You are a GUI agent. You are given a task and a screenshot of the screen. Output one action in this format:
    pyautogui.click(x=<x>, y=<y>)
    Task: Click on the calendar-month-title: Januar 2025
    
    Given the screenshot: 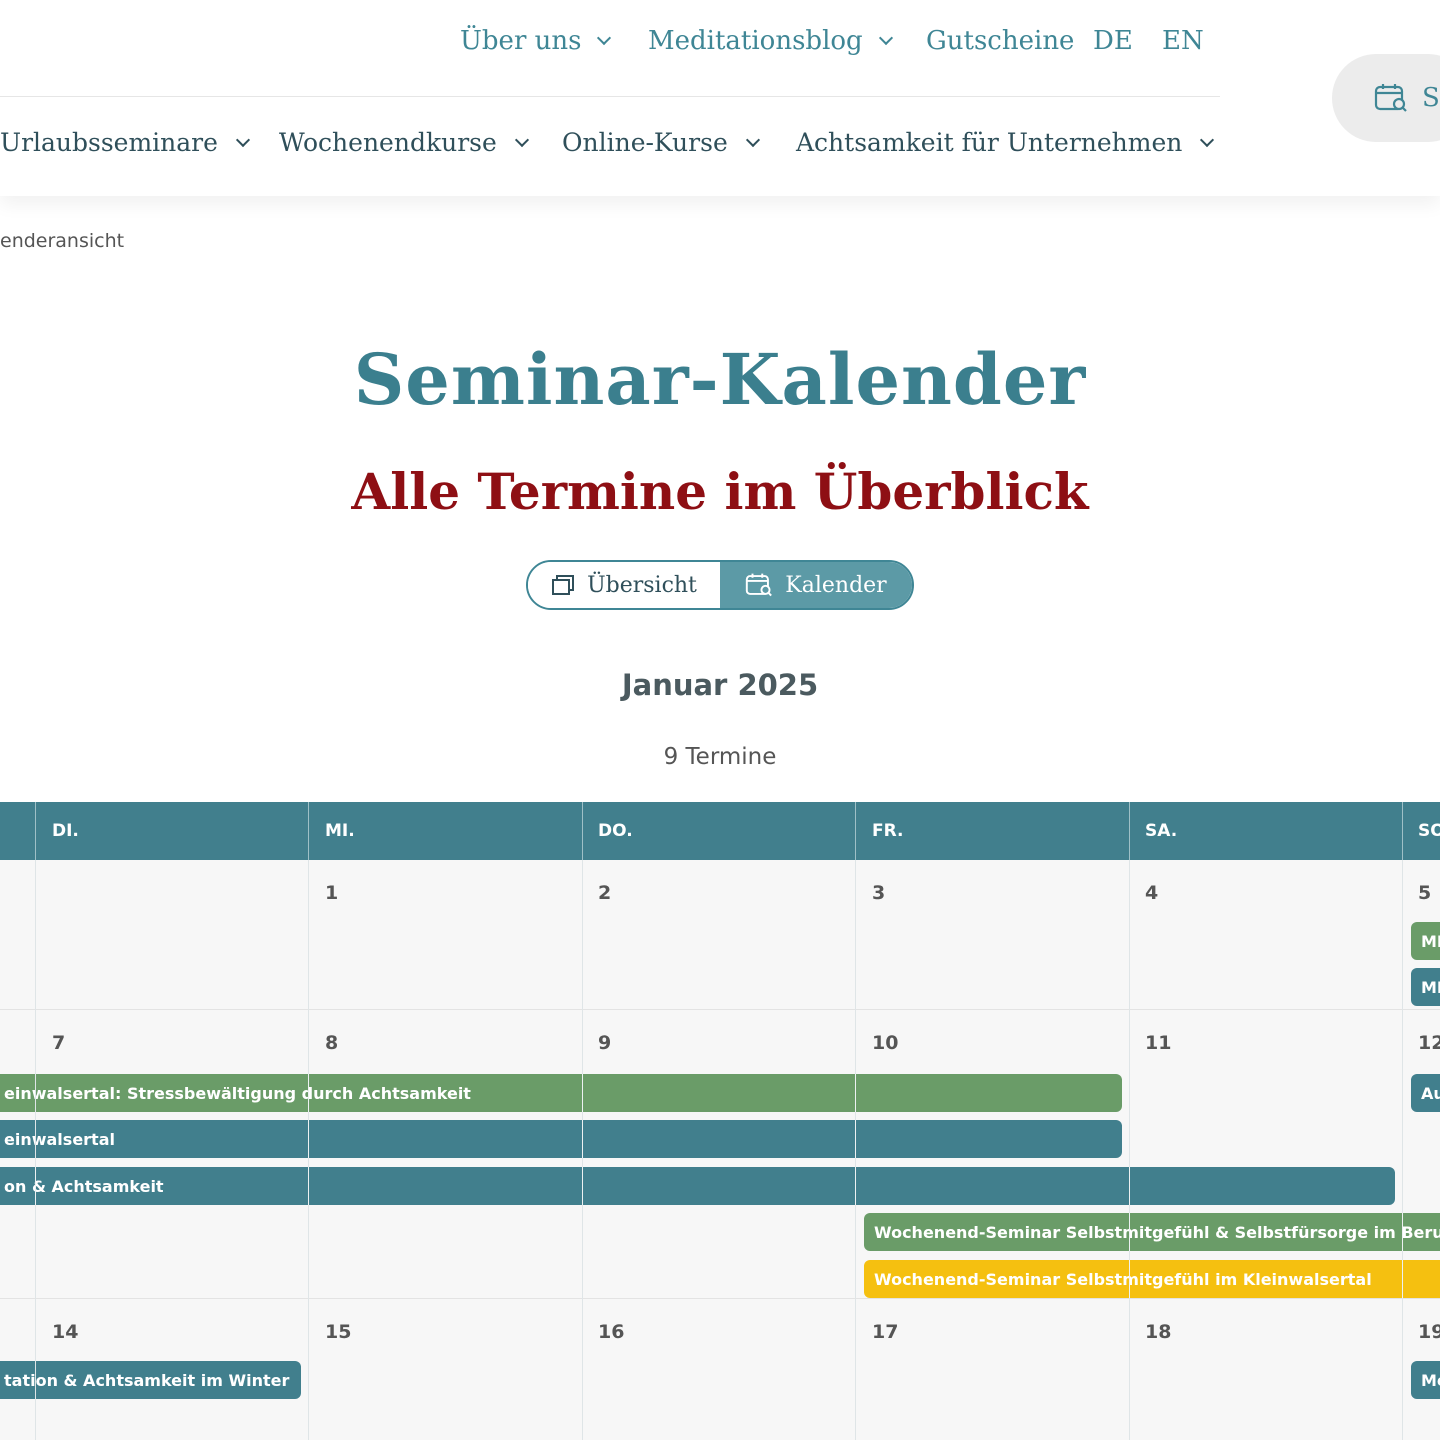 What is the action you would take?
    pyautogui.click(x=720, y=685)
    